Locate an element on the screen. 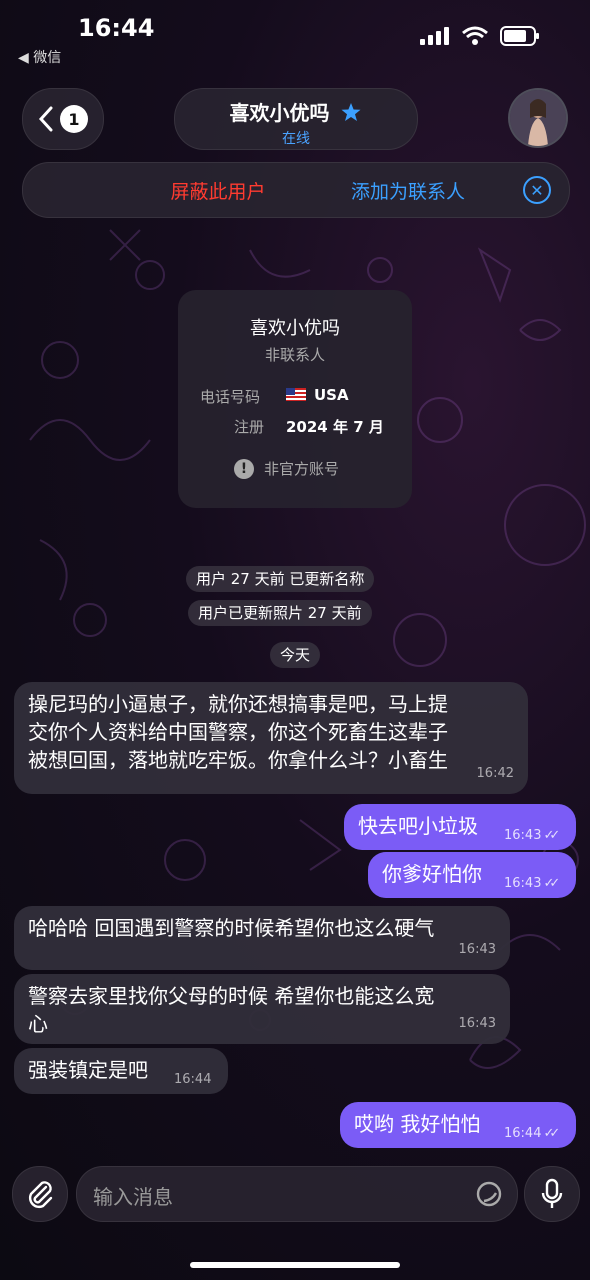 This screenshot has width=590, height=1280. info-subtitle: 非联系人 is located at coordinates (294, 355).